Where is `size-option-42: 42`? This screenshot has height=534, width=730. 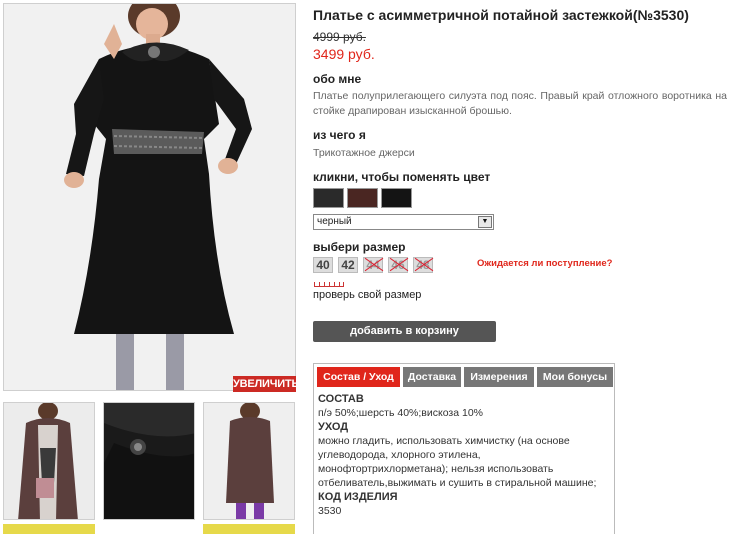 size-option-42: 42 is located at coordinates (348, 265).